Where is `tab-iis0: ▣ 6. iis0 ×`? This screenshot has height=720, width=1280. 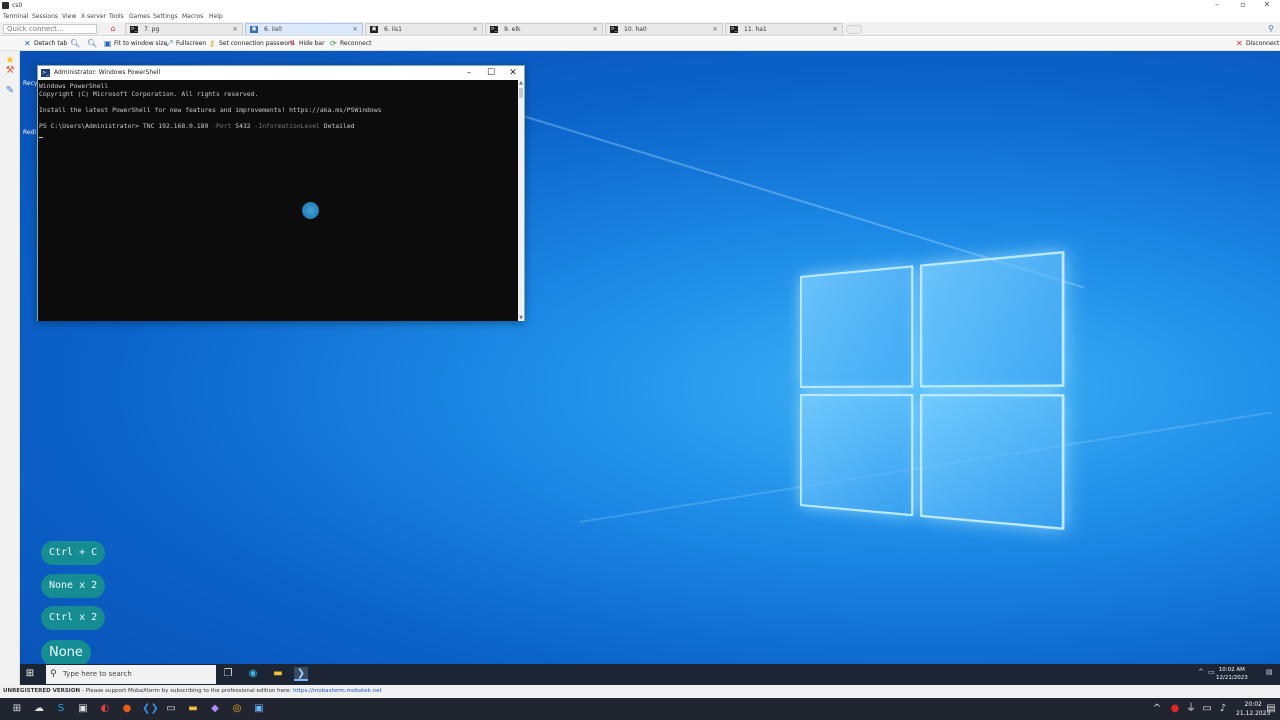 tab-iis0: ▣ 6. iis0 × is located at coordinates (304, 29).